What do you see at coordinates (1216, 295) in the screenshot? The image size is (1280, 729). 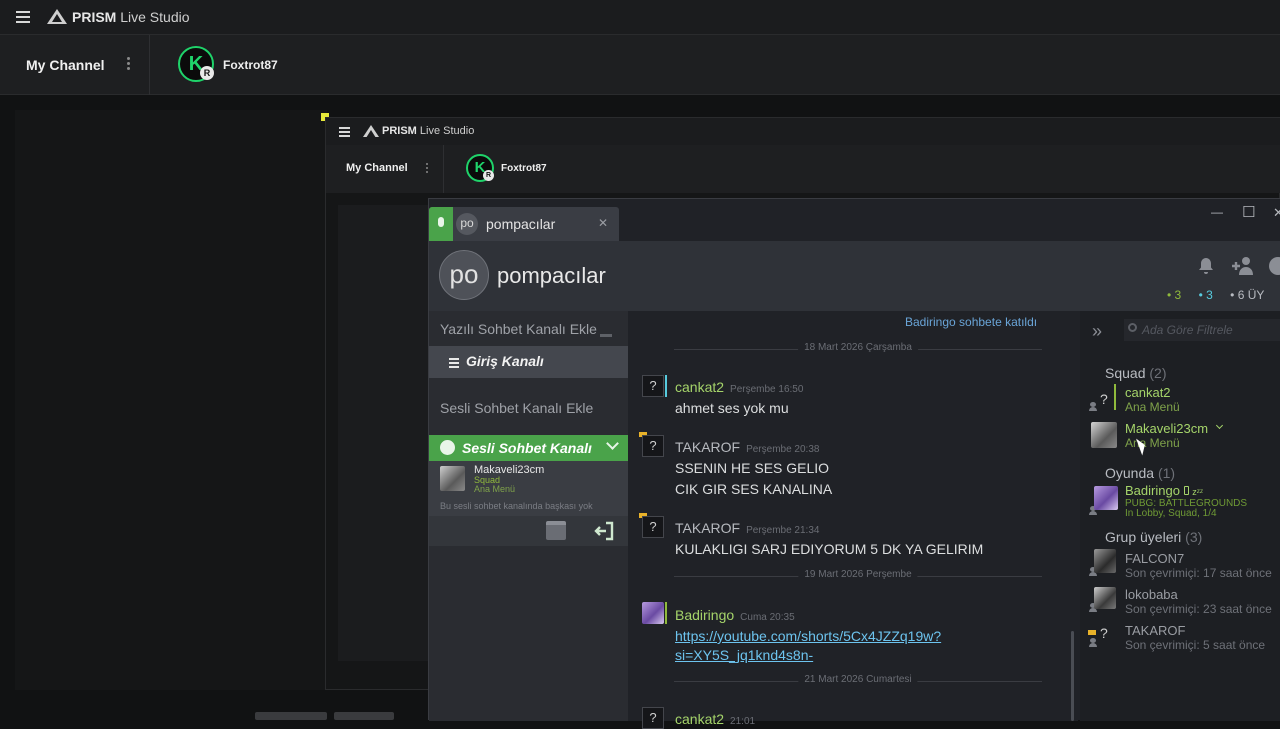 I see `member-counts: • 3 • 3 • 6 ÜY` at bounding box center [1216, 295].